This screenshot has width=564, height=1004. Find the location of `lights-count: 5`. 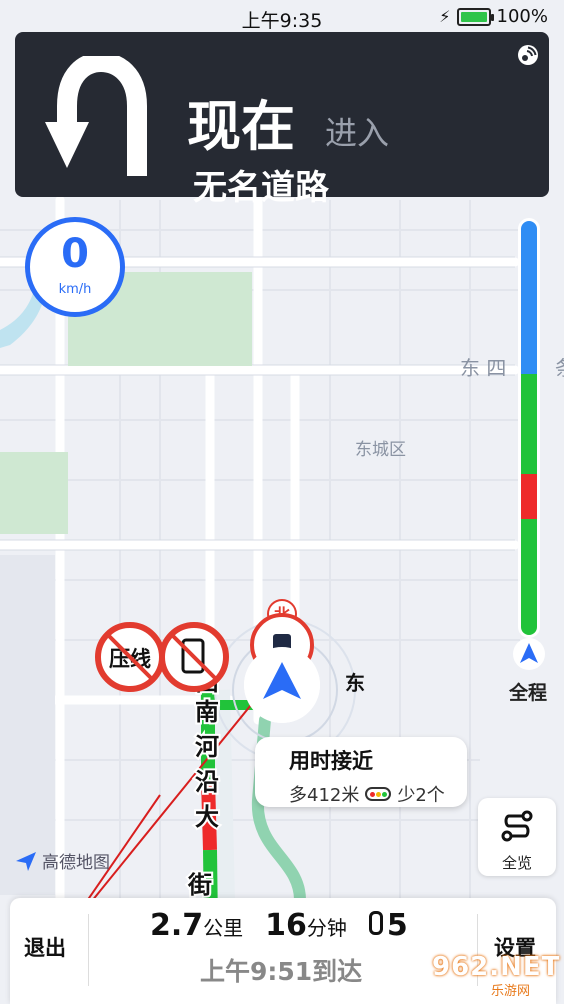

lights-count: 5 is located at coordinates (397, 925).